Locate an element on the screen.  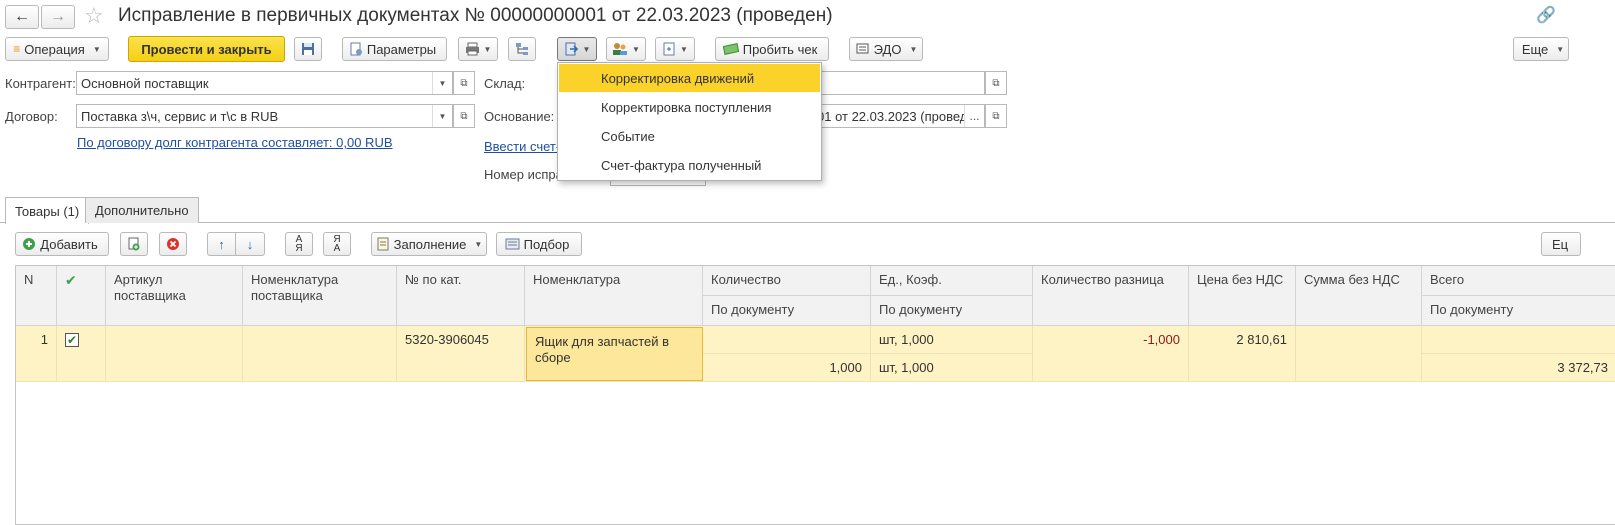
menu-item-label: Корректировка поступления is located at coordinates (686, 107).